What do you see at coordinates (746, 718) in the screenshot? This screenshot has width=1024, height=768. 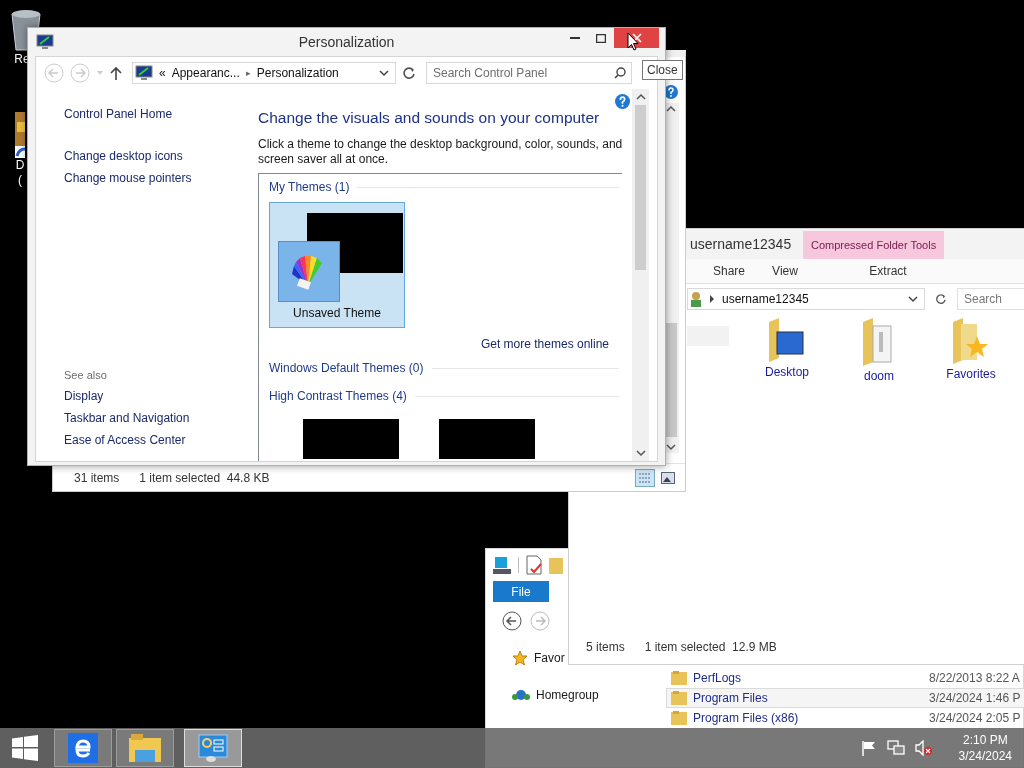 I see `file-name: Program Files (x86)` at bounding box center [746, 718].